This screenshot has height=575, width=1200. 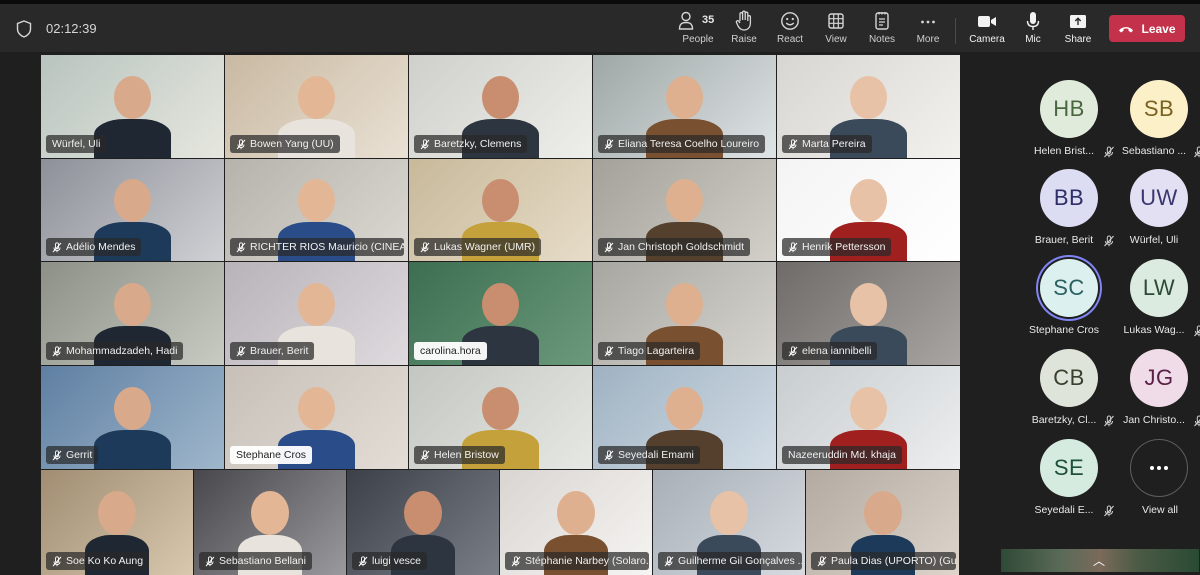 What do you see at coordinates (262, 561) in the screenshot?
I see `participant-name: Sebastiano Bellani` at bounding box center [262, 561].